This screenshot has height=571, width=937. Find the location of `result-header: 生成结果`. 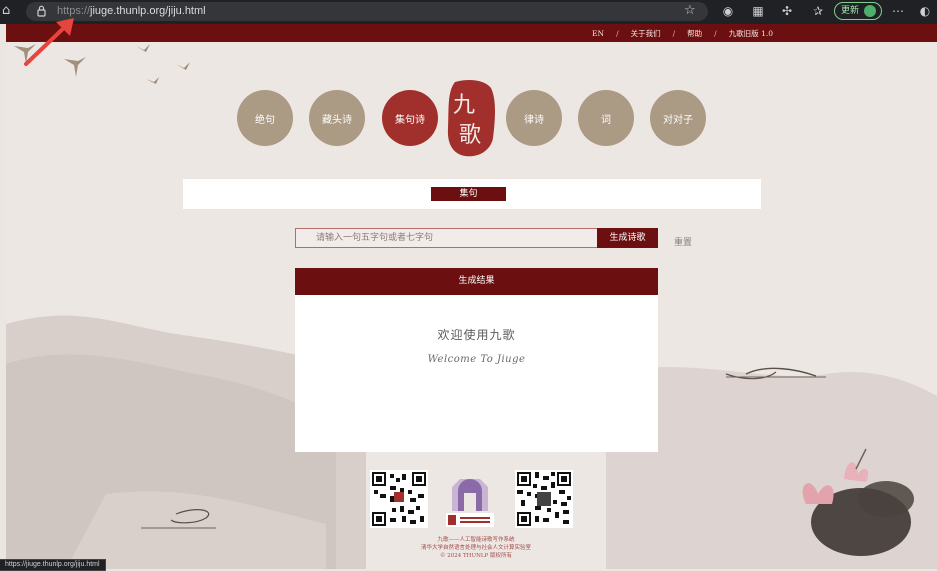

result-header: 生成结果 is located at coordinates (476, 281).